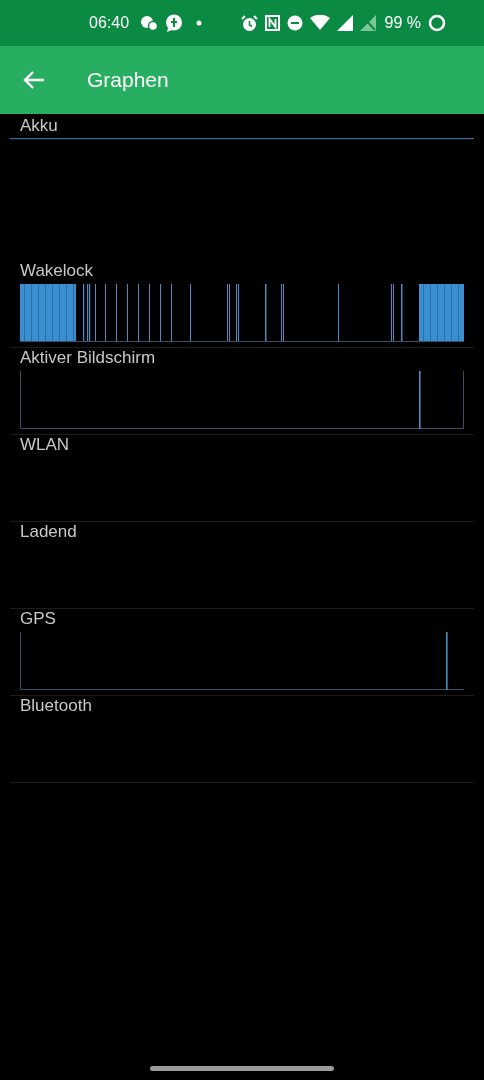  What do you see at coordinates (109, 23) in the screenshot?
I see `status-time: 06:40` at bounding box center [109, 23].